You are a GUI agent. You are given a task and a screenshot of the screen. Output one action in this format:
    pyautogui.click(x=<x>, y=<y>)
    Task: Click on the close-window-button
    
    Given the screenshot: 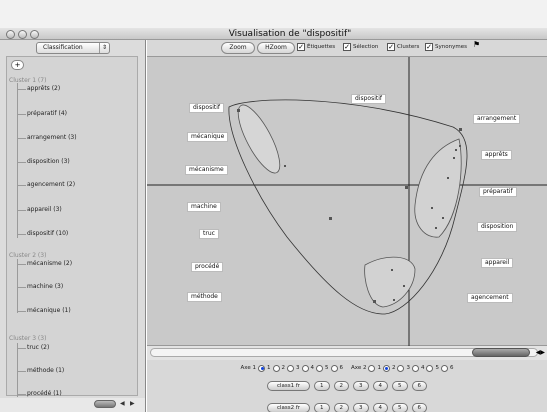 What is the action you would take?
    pyautogui.click(x=10, y=34)
    